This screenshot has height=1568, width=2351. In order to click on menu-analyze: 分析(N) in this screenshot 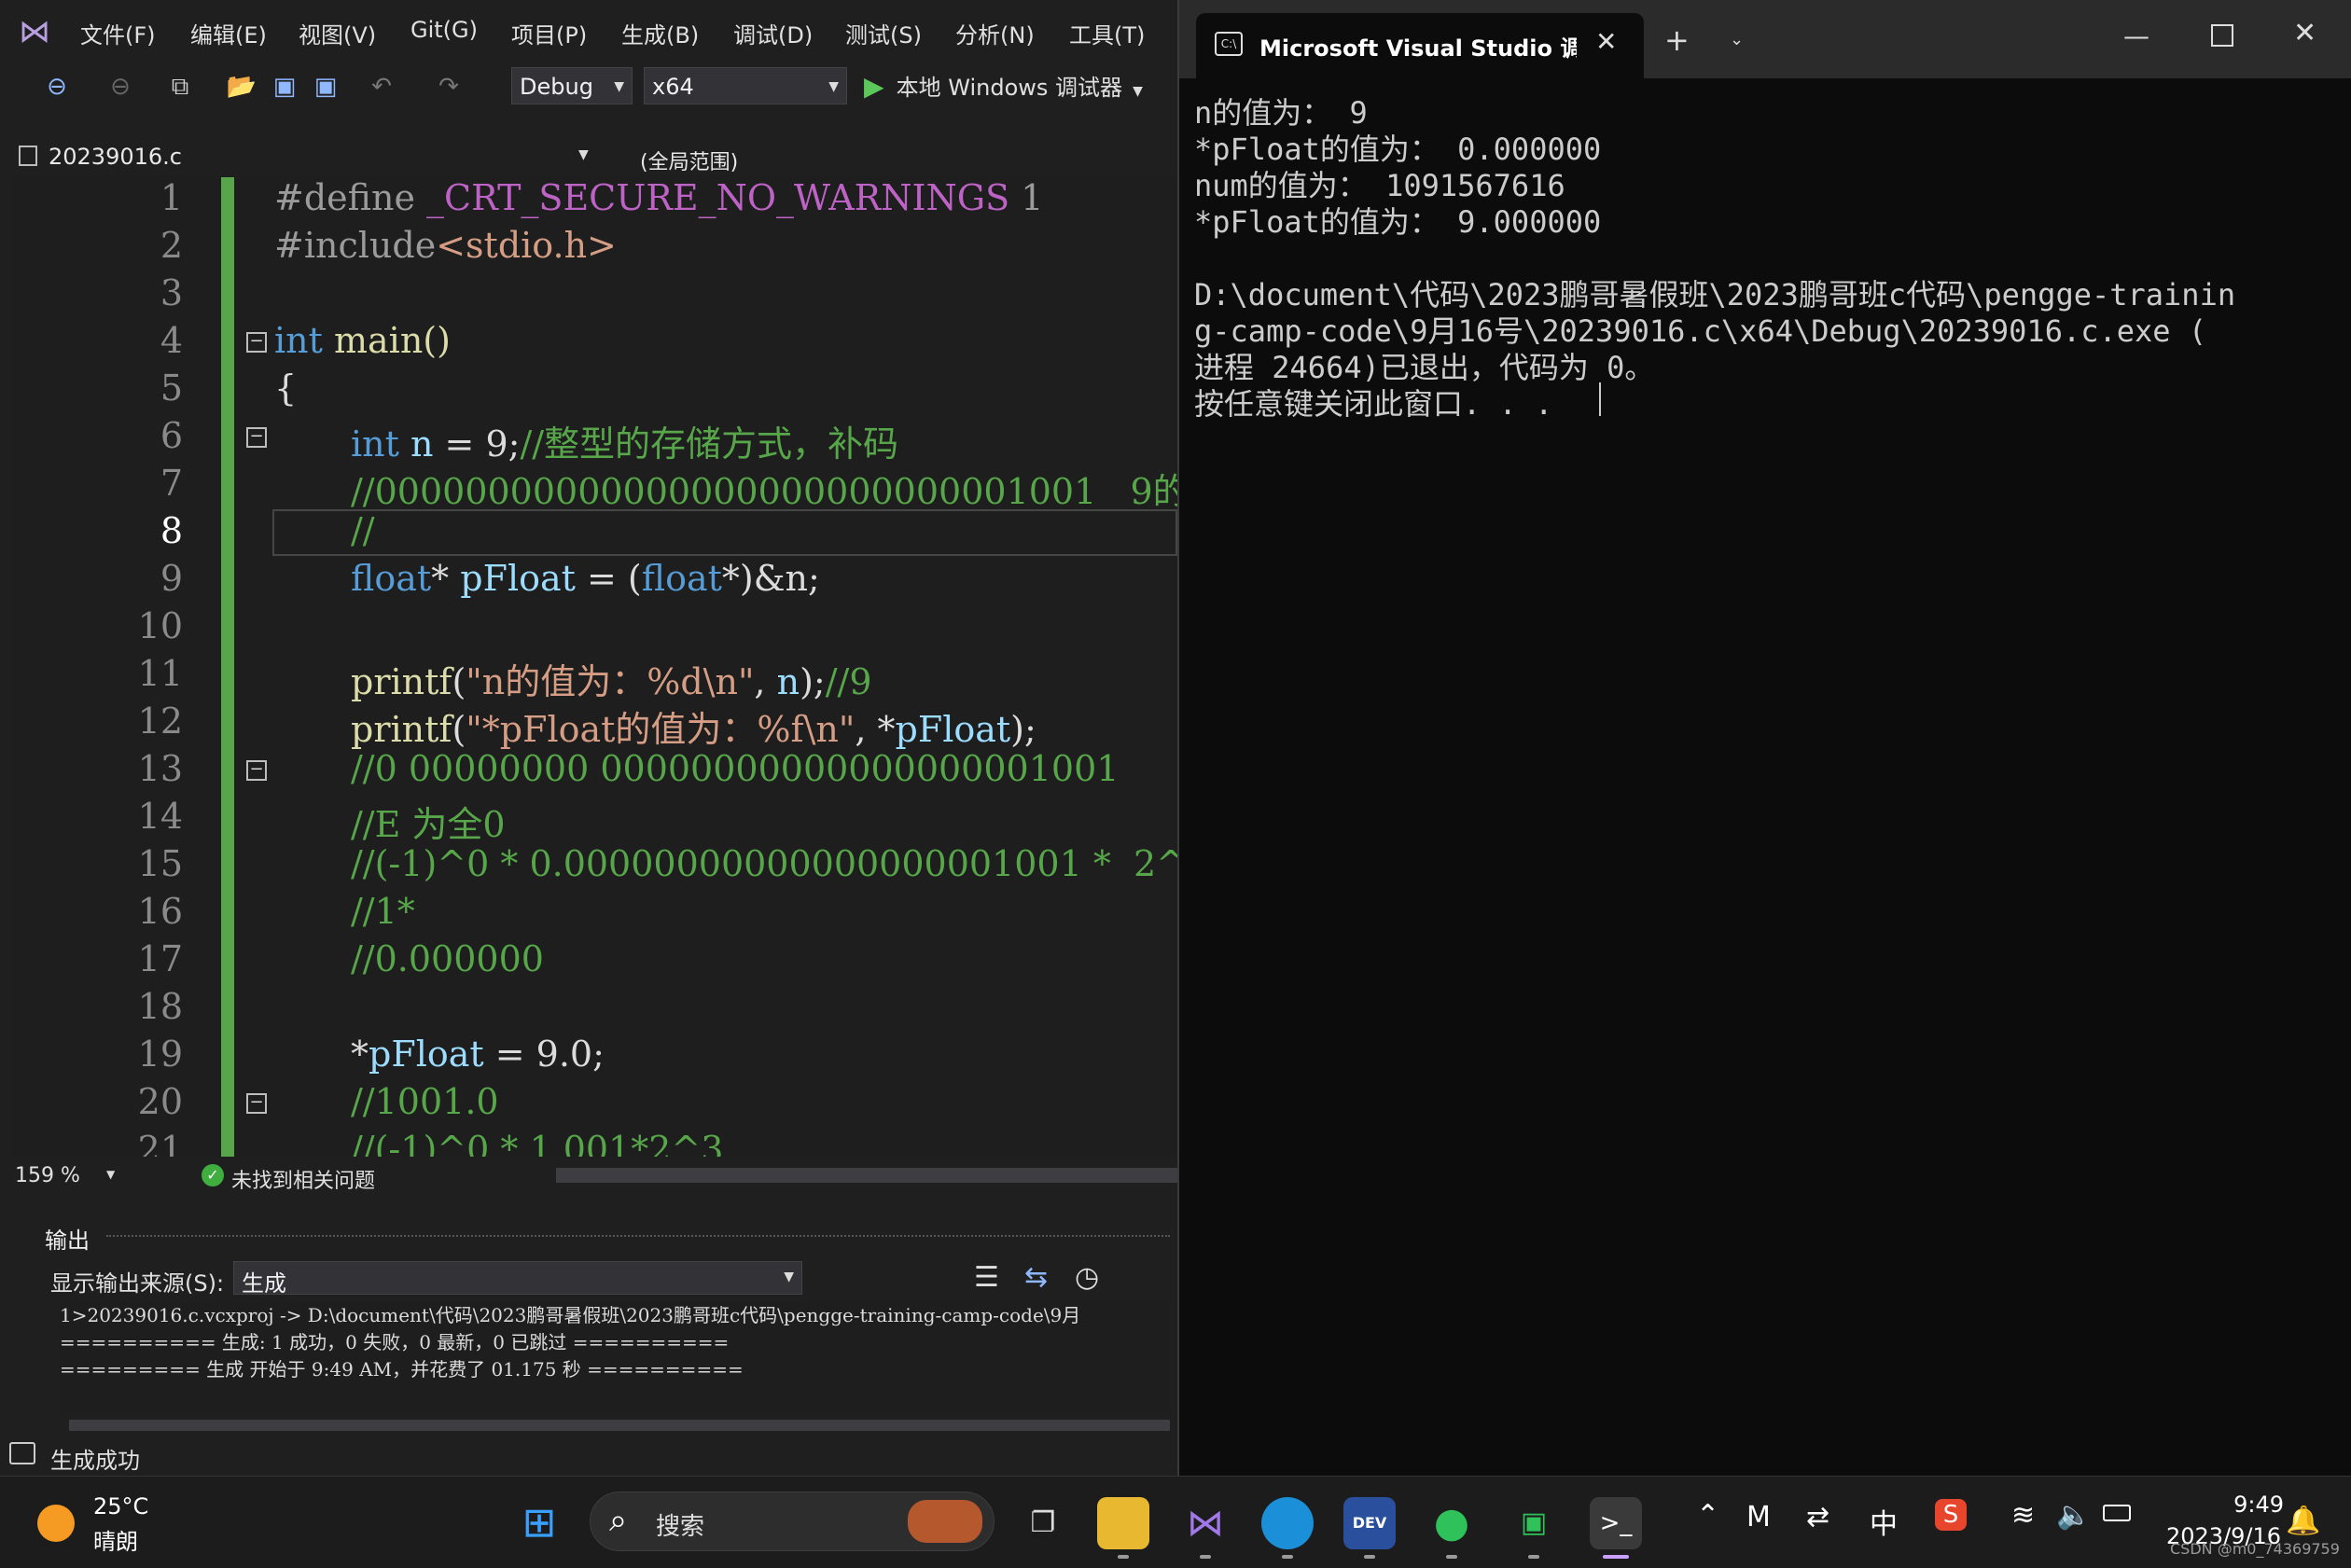, I will do `click(995, 33)`.